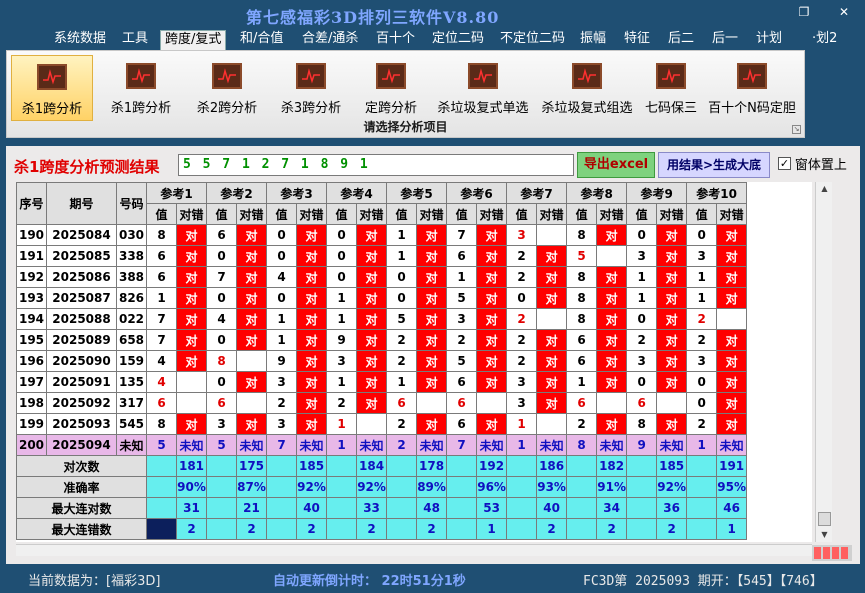  What do you see at coordinates (844, 12) in the screenshot?
I see `close-button: ✕` at bounding box center [844, 12].